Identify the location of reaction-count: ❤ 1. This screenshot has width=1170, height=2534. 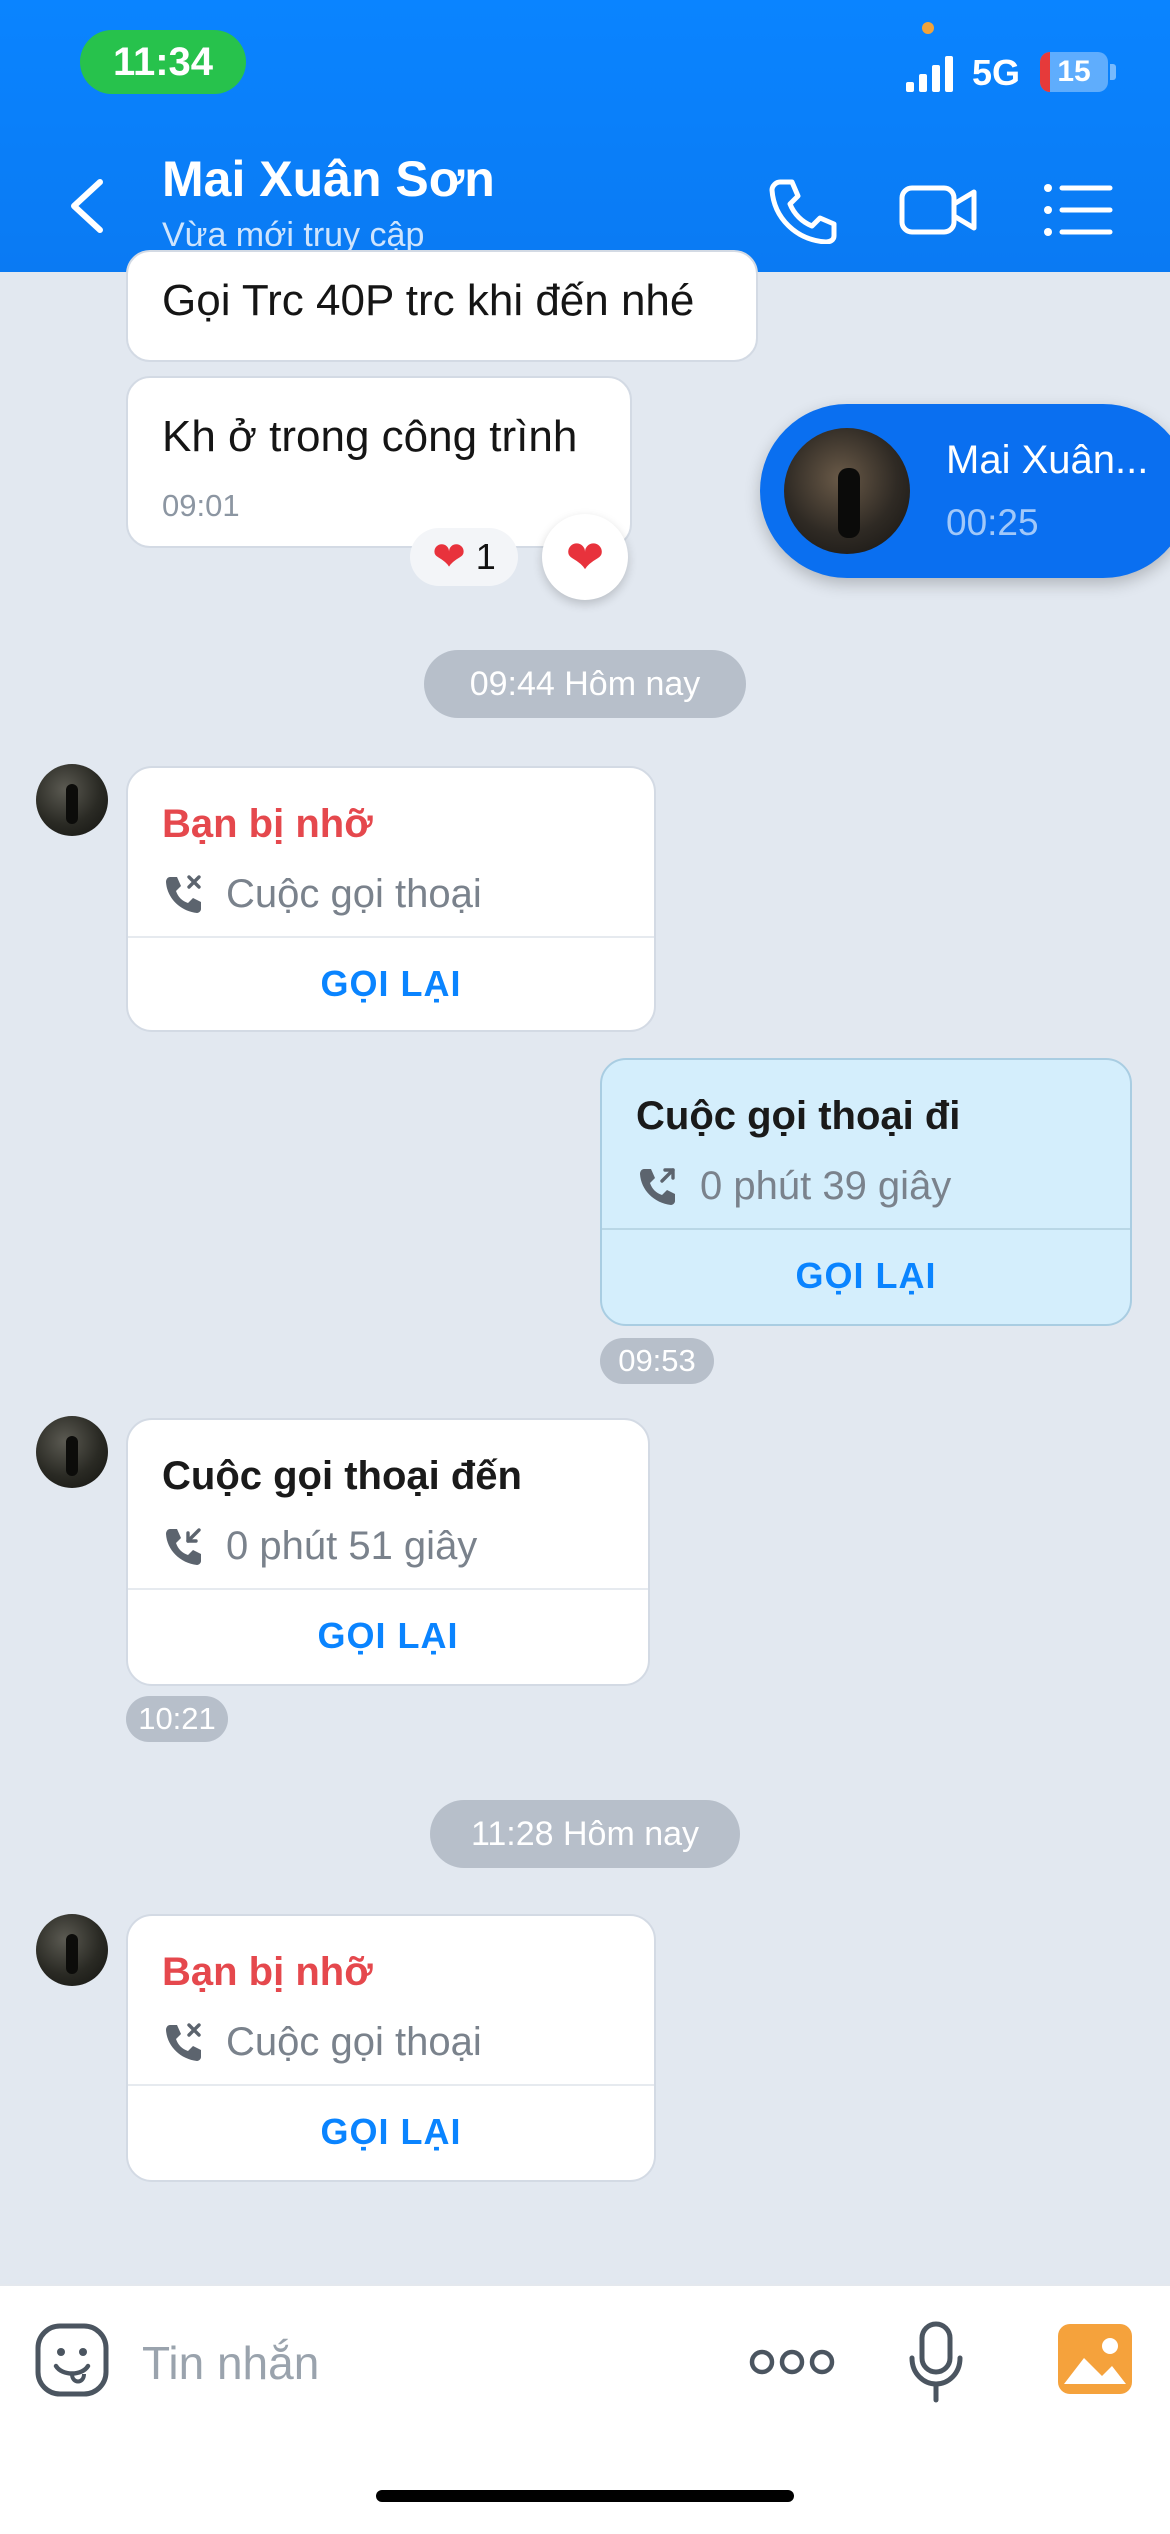
(464, 557).